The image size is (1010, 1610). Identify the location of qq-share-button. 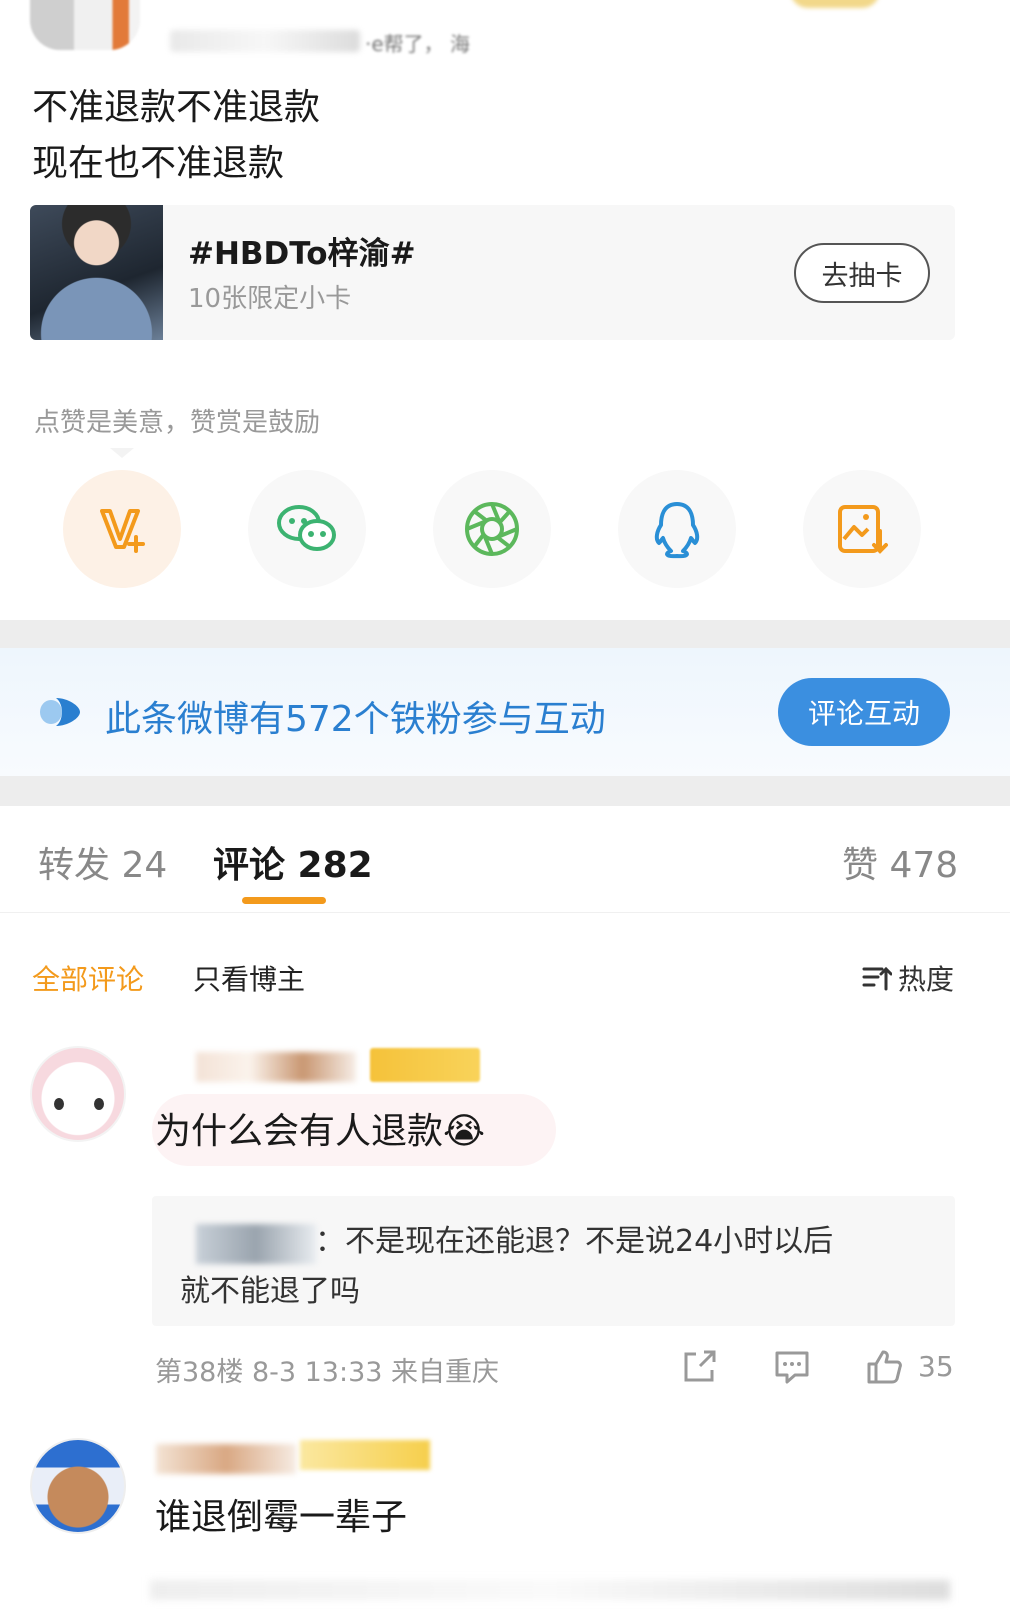
(677, 529).